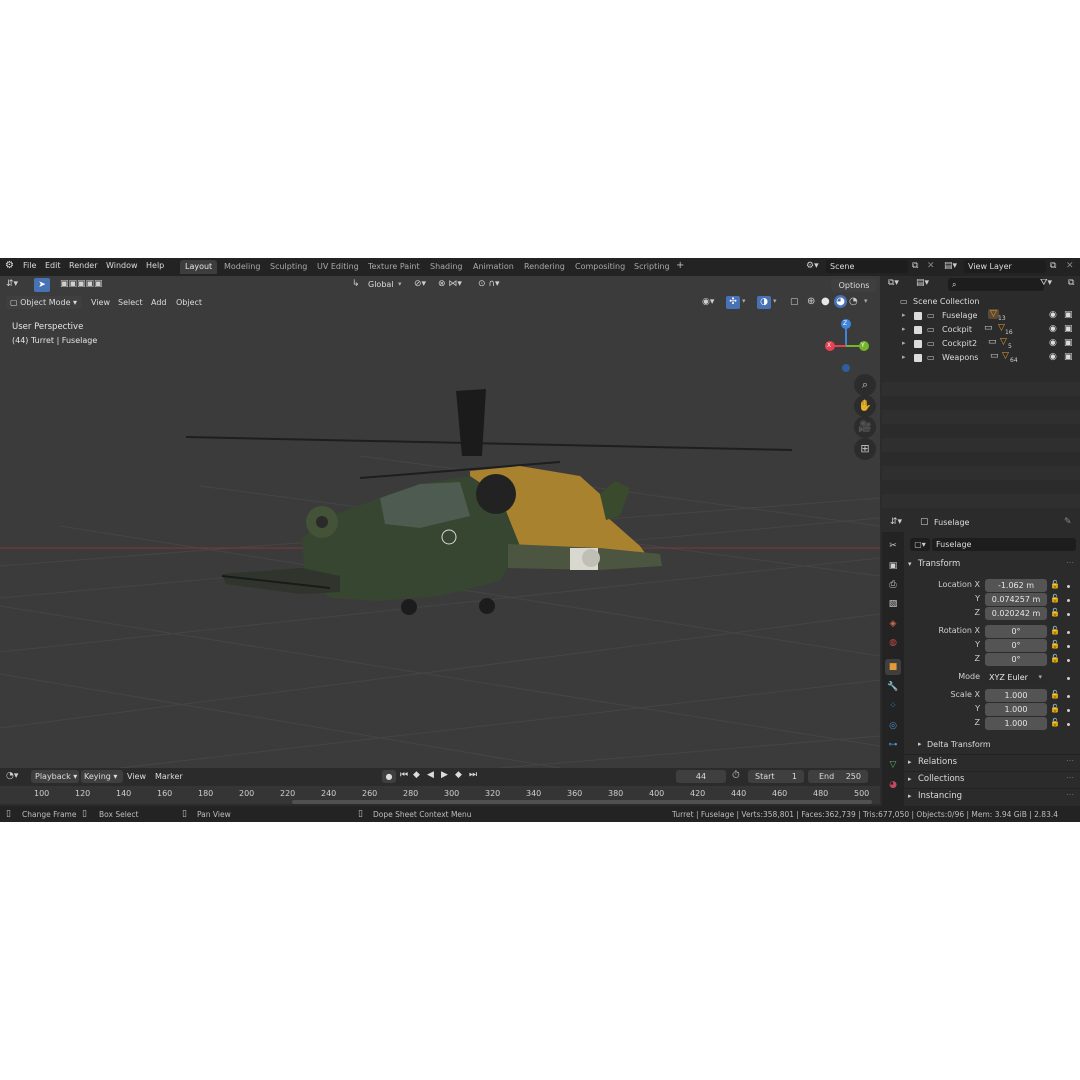  Describe the element at coordinates (652, 267) in the screenshot. I see `tab-scripting: Scripting` at that location.